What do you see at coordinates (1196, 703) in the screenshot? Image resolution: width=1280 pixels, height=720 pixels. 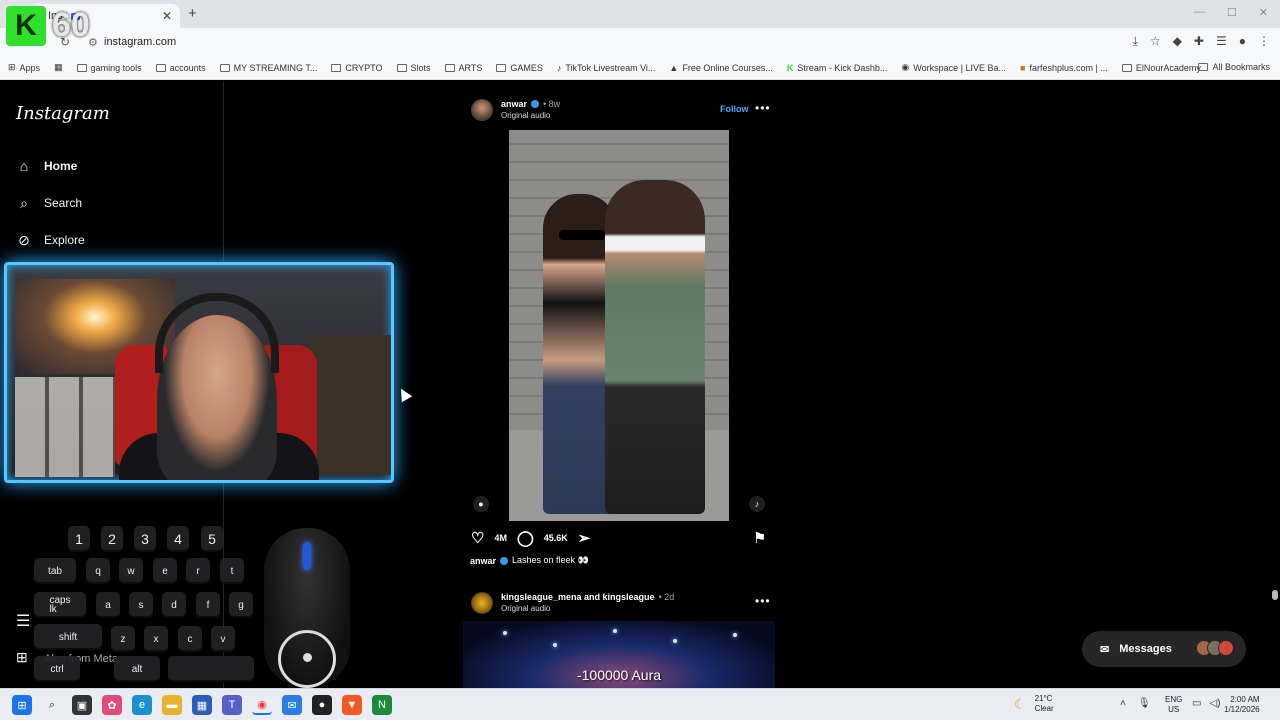 I see `display-icon: ▭` at bounding box center [1196, 703].